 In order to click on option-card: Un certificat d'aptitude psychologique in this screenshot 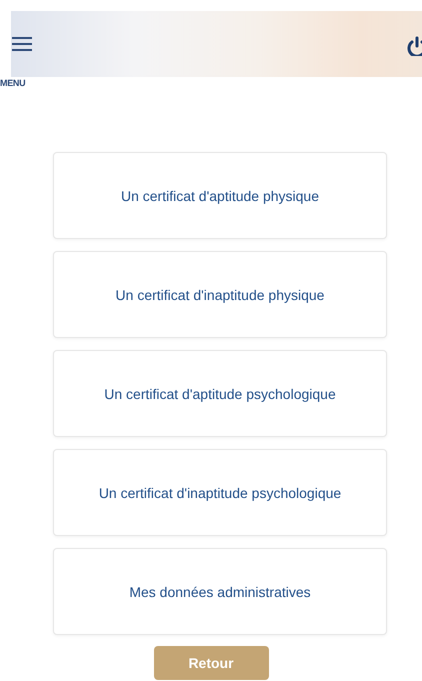, I will do `click(220, 393)`.